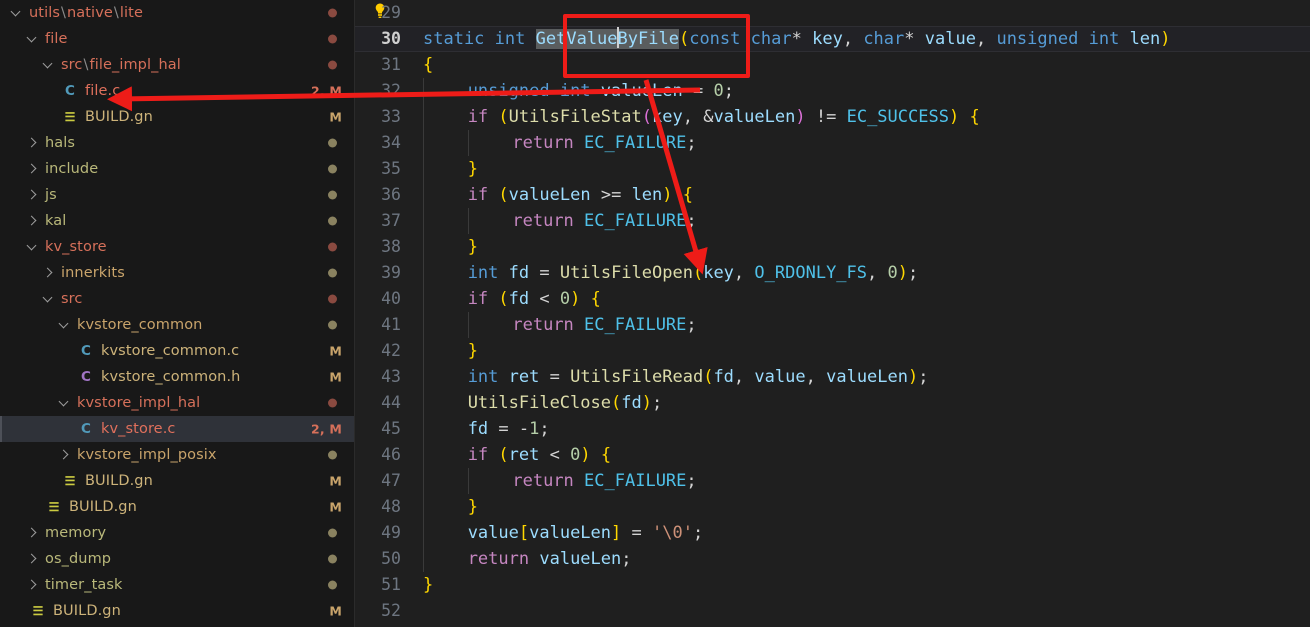  I want to click on code-line: 35}, so click(832, 169).